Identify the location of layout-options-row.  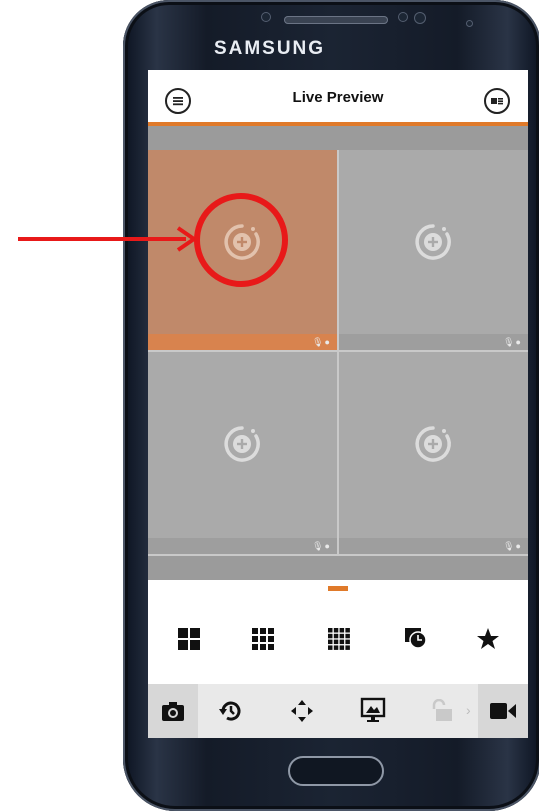
(338, 640).